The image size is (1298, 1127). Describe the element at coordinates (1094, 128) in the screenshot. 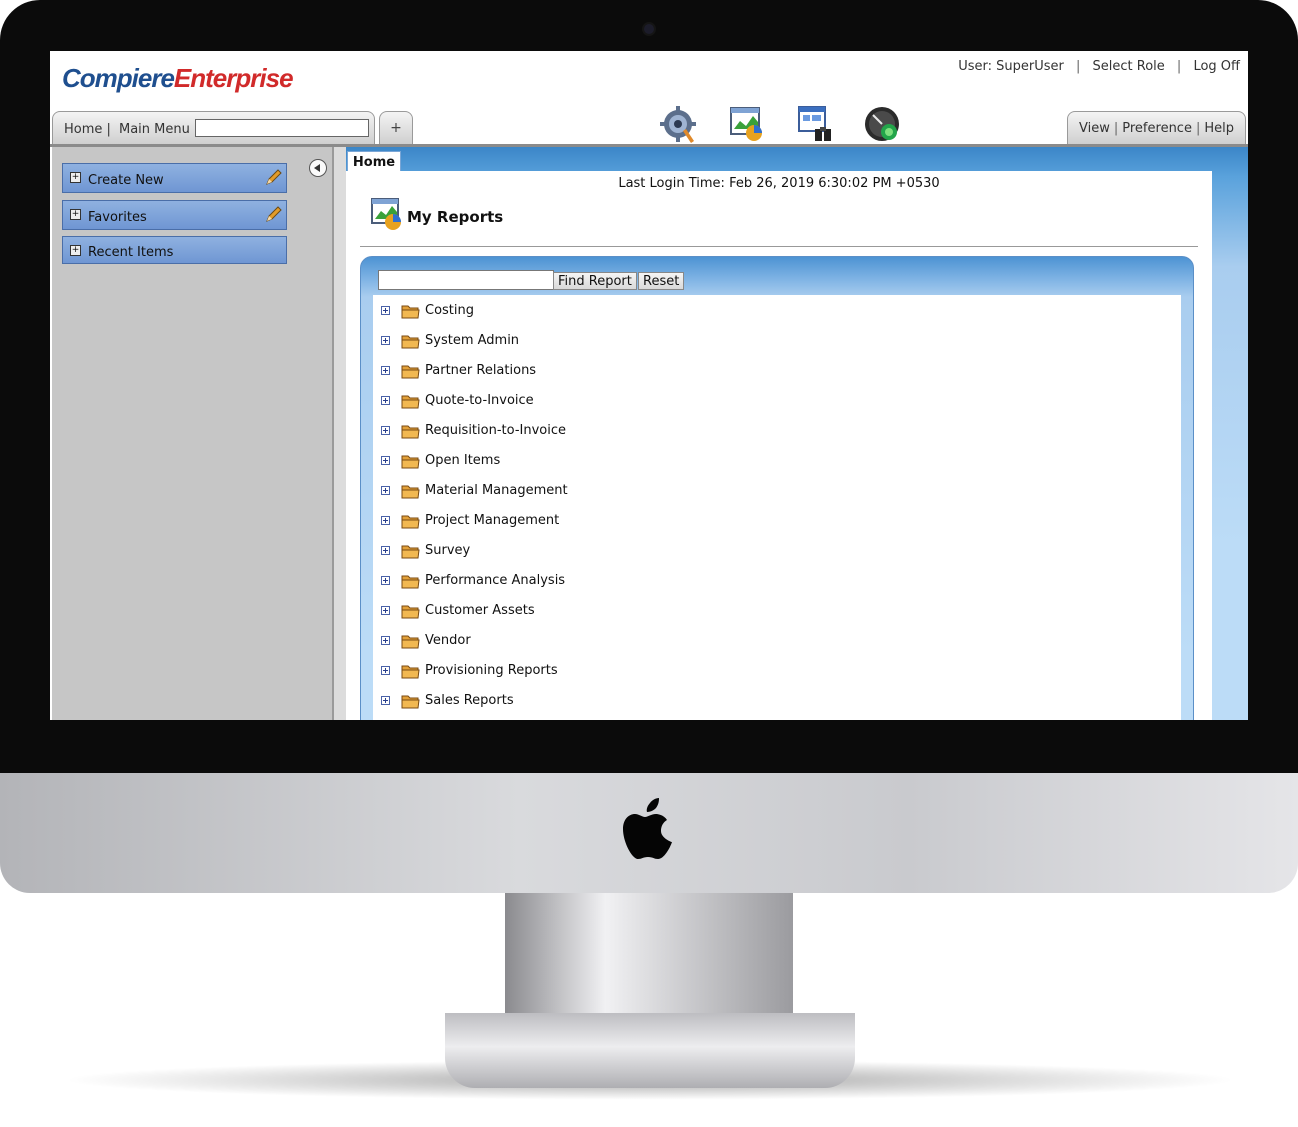

I see `view-link: View` at that location.